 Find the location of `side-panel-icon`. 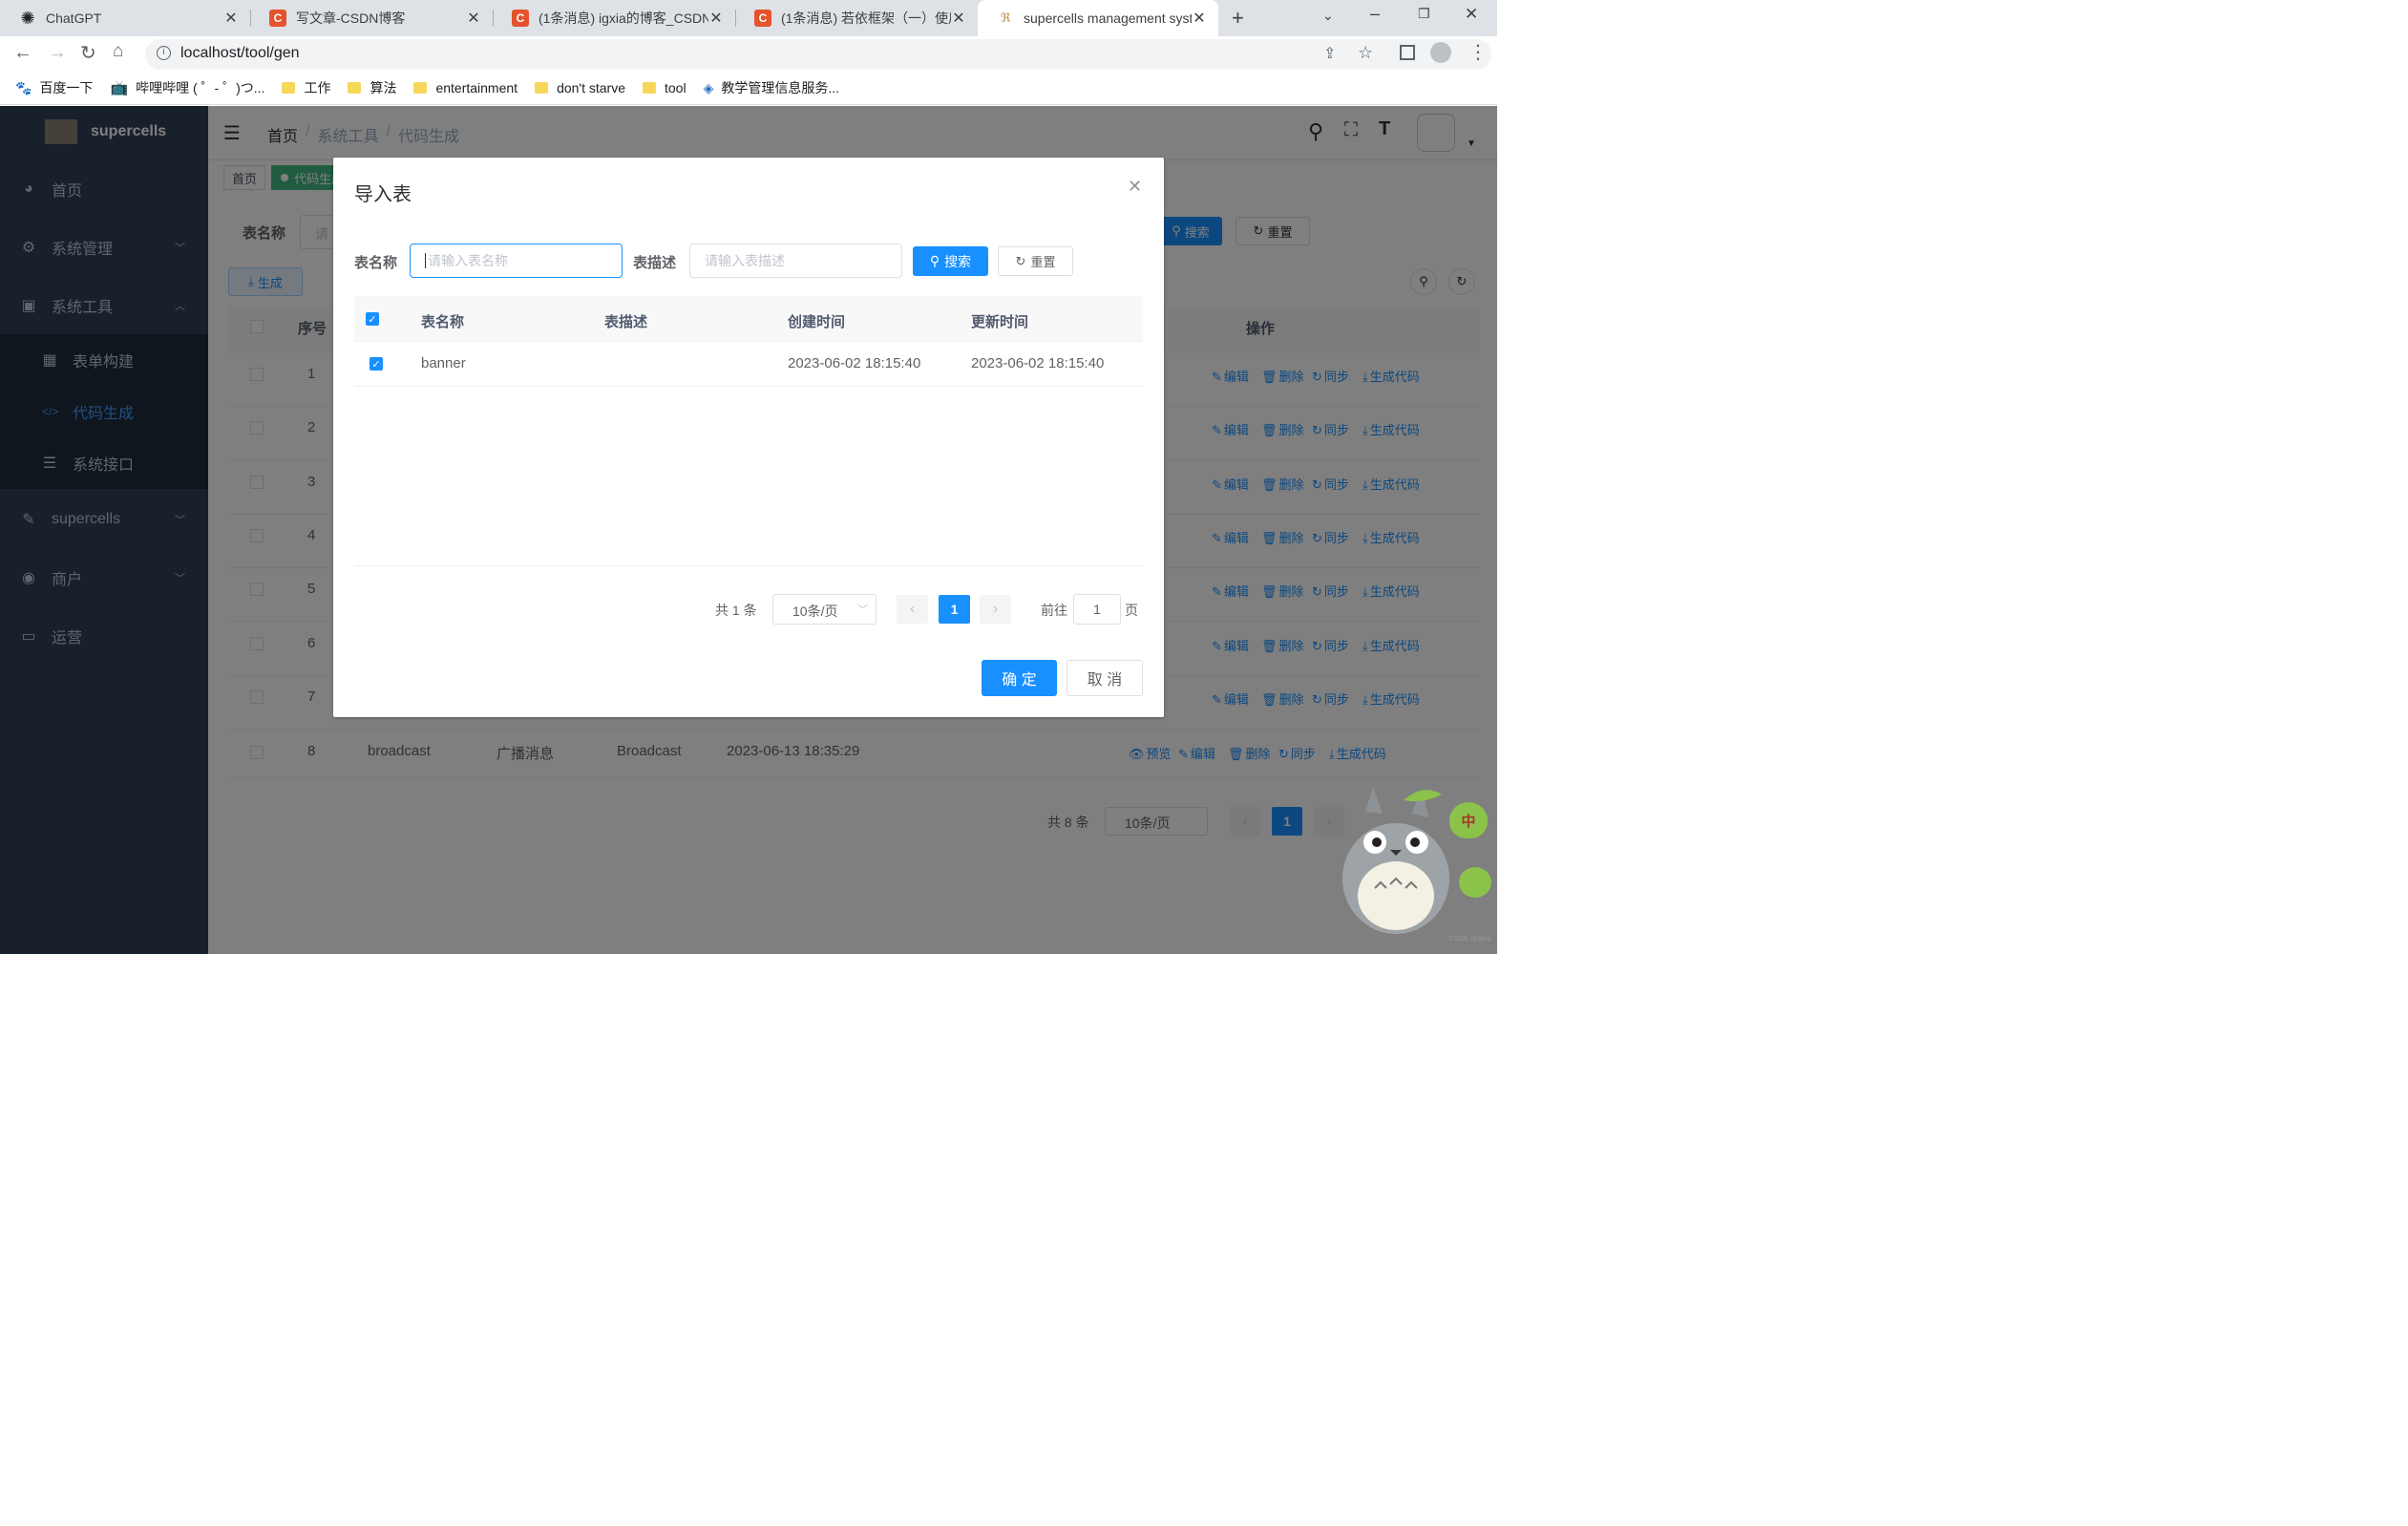

side-panel-icon is located at coordinates (1407, 52).